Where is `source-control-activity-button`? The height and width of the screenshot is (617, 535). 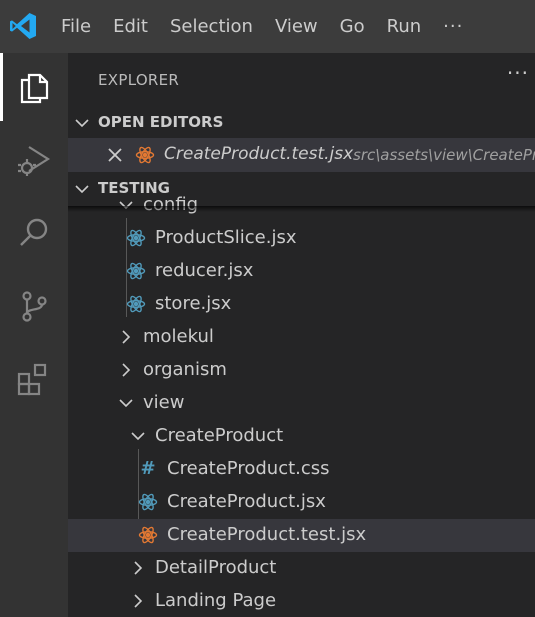
source-control-activity-button is located at coordinates (34, 306).